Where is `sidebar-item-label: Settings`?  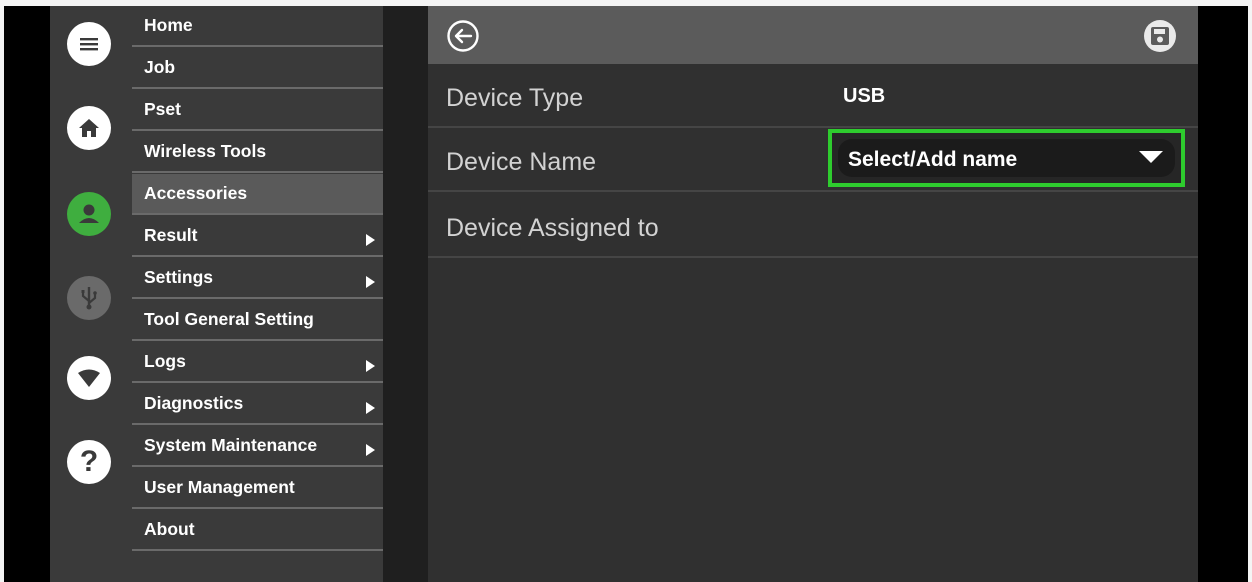
sidebar-item-label: Settings is located at coordinates (179, 277).